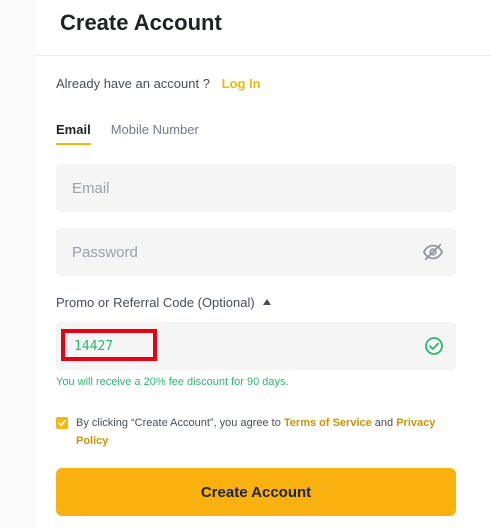 The width and height of the screenshot is (491, 528). Describe the element at coordinates (434, 346) in the screenshot. I see `check-circle-icon` at that location.